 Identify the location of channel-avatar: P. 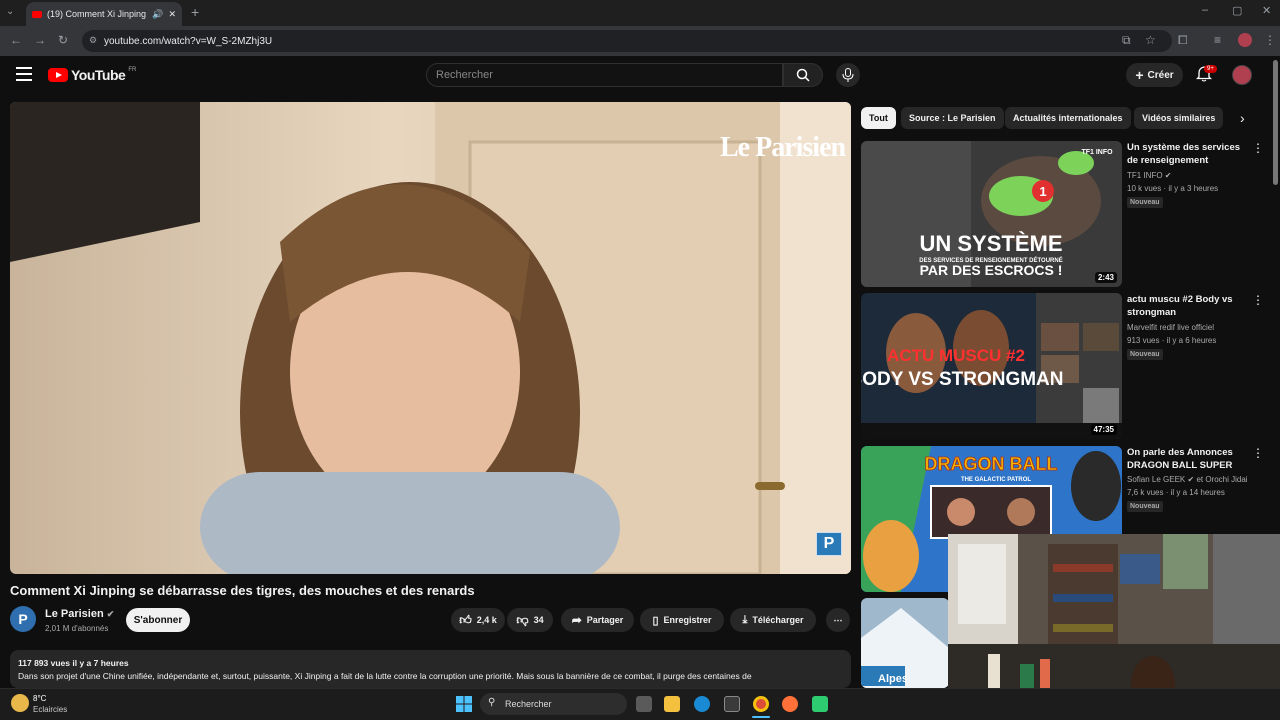
(23, 619).